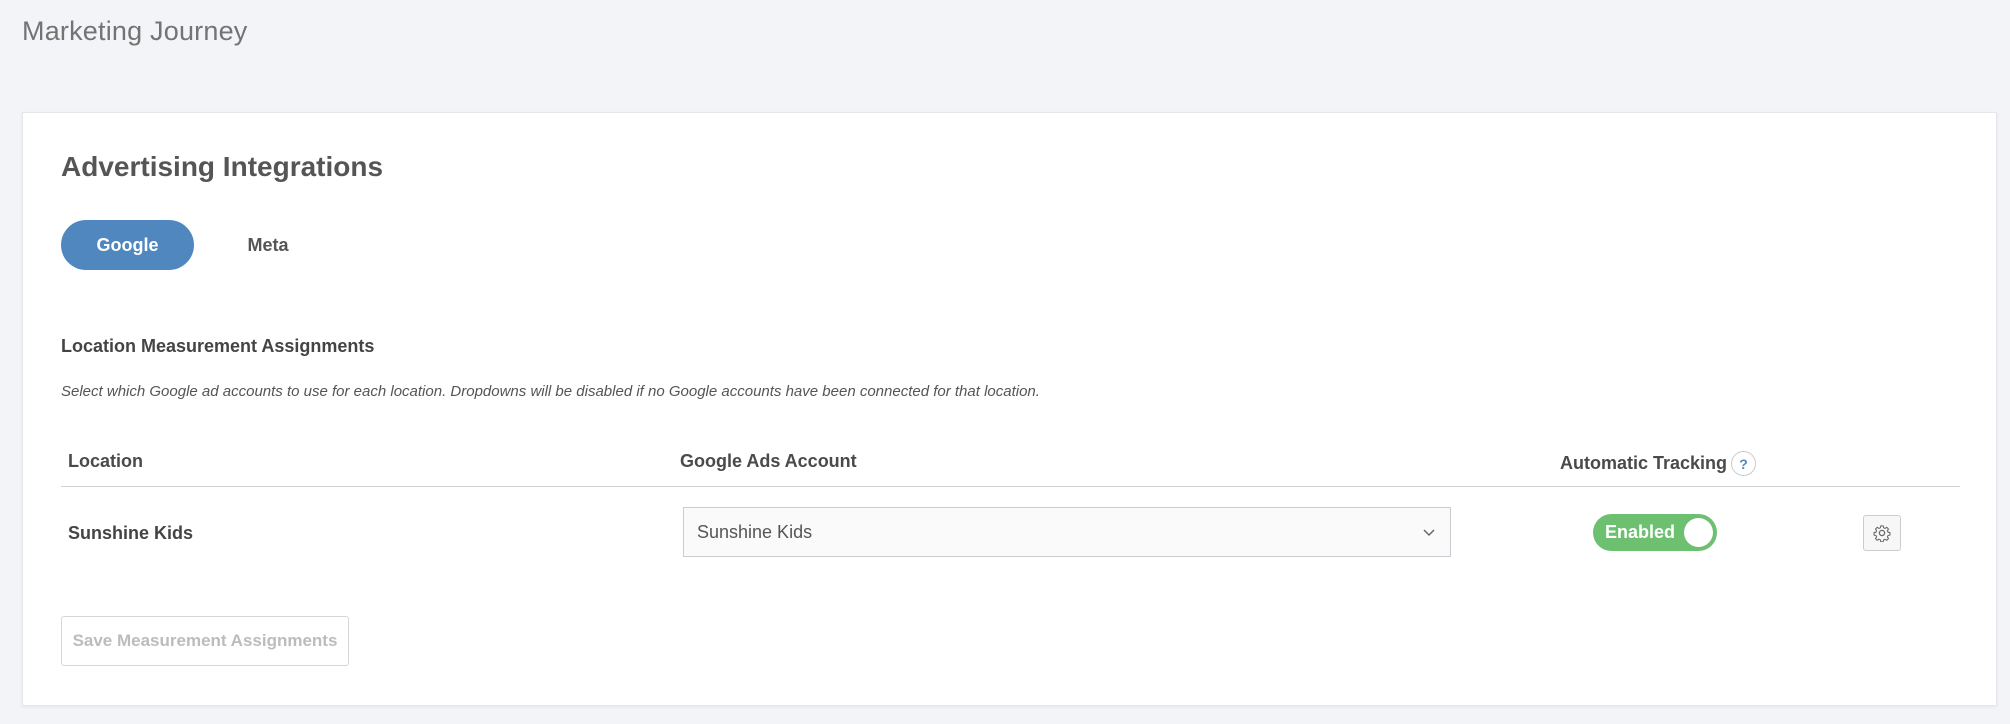 The height and width of the screenshot is (724, 2010). I want to click on location-settings-button, so click(1882, 533).